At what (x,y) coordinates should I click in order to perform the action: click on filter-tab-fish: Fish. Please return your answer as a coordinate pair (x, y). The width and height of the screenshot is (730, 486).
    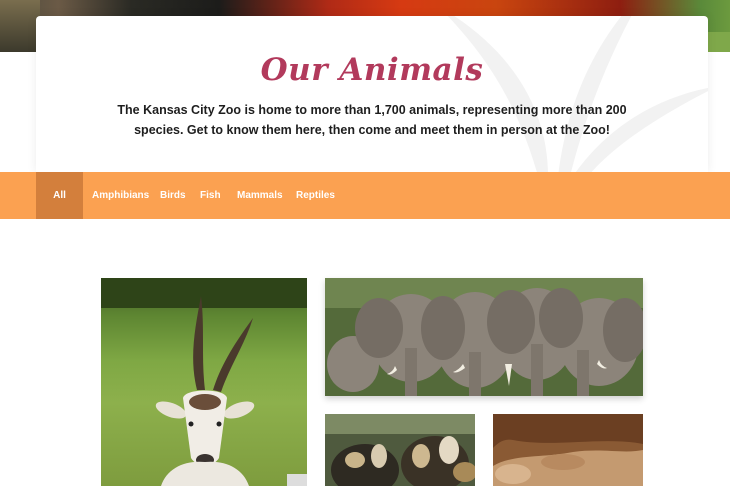
    Looking at the image, I should click on (210, 195).